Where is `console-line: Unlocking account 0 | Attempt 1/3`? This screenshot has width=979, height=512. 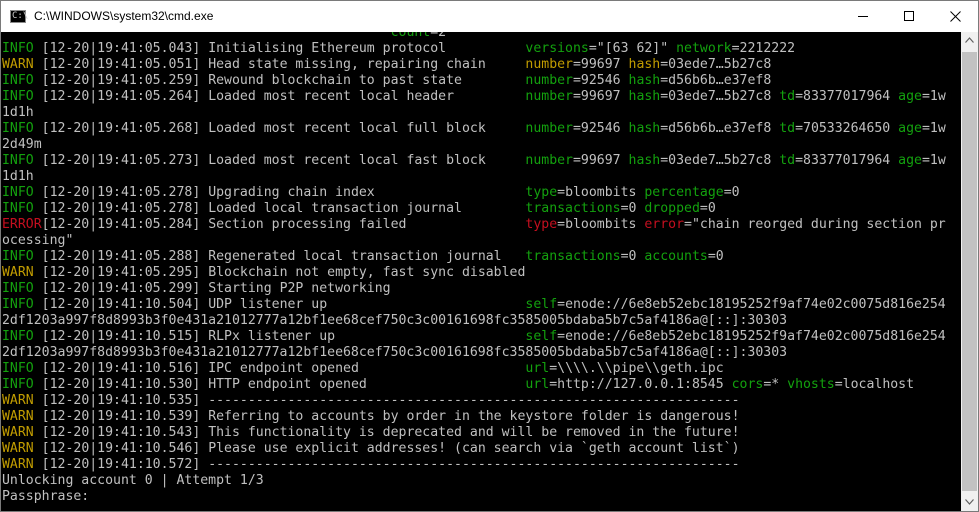
console-line: Unlocking account 0 | Attempt 1/3 is located at coordinates (474, 481).